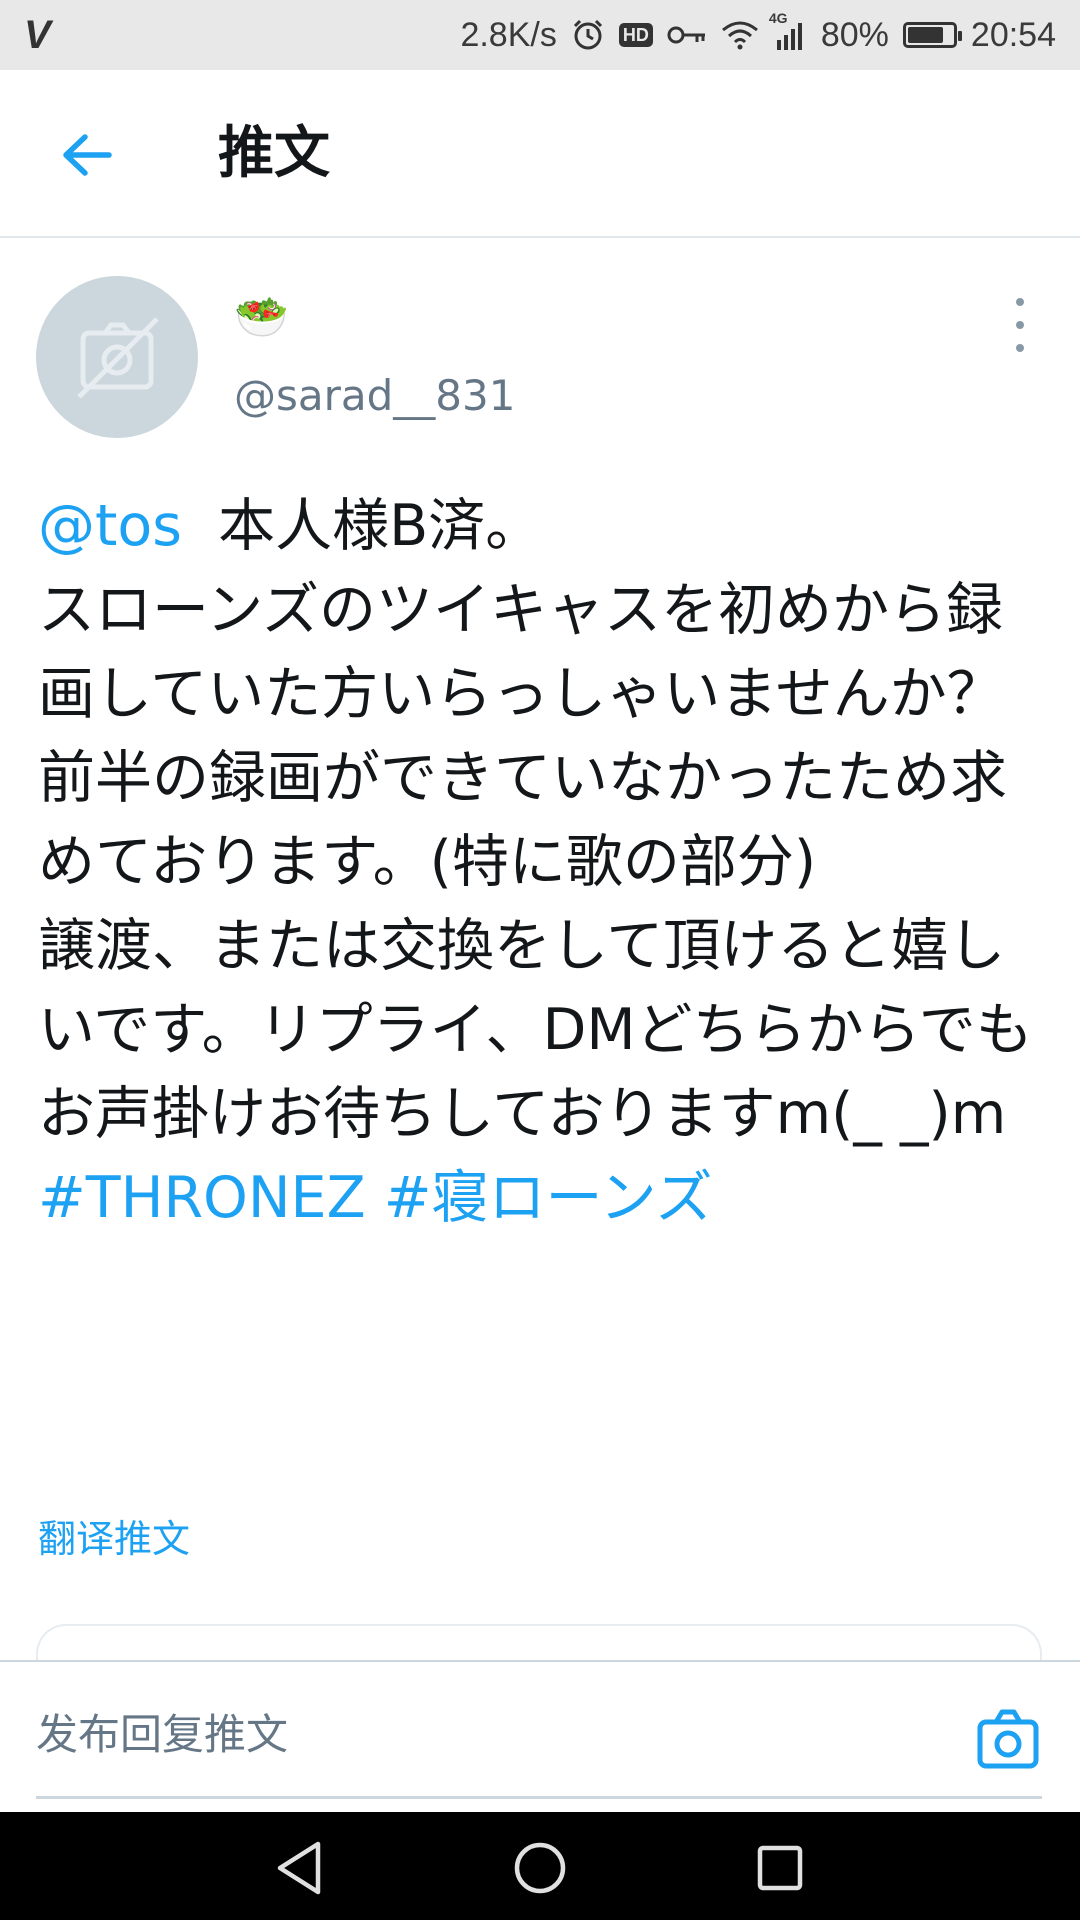 The height and width of the screenshot is (1920, 1080). I want to click on reply-input, so click(506, 1734).